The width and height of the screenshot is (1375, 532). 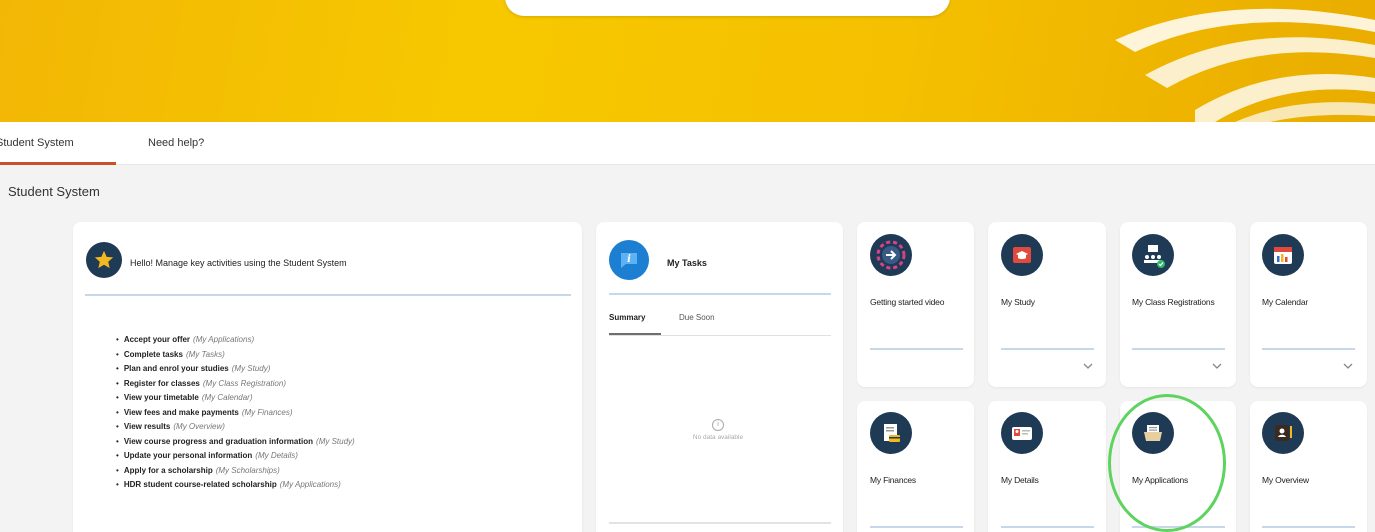 What do you see at coordinates (635, 321) in the screenshot?
I see `tab-summary: Summary` at bounding box center [635, 321].